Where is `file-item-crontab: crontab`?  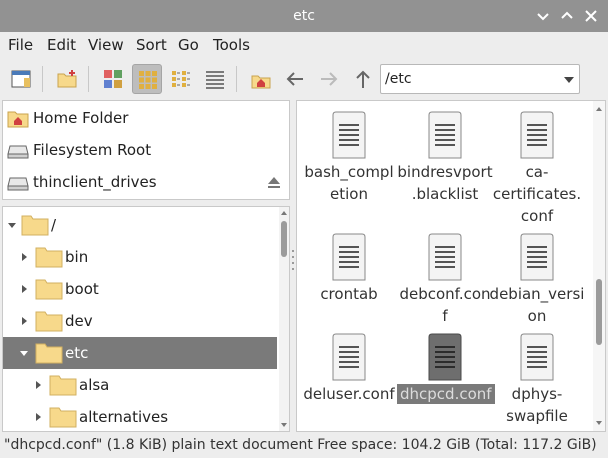
file-item-crontab: crontab is located at coordinates (349, 275).